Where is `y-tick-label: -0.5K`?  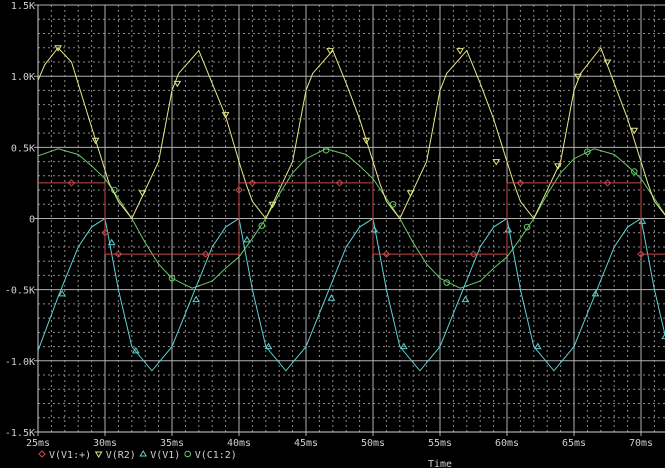 y-tick-label: -0.5K is located at coordinates (20, 291).